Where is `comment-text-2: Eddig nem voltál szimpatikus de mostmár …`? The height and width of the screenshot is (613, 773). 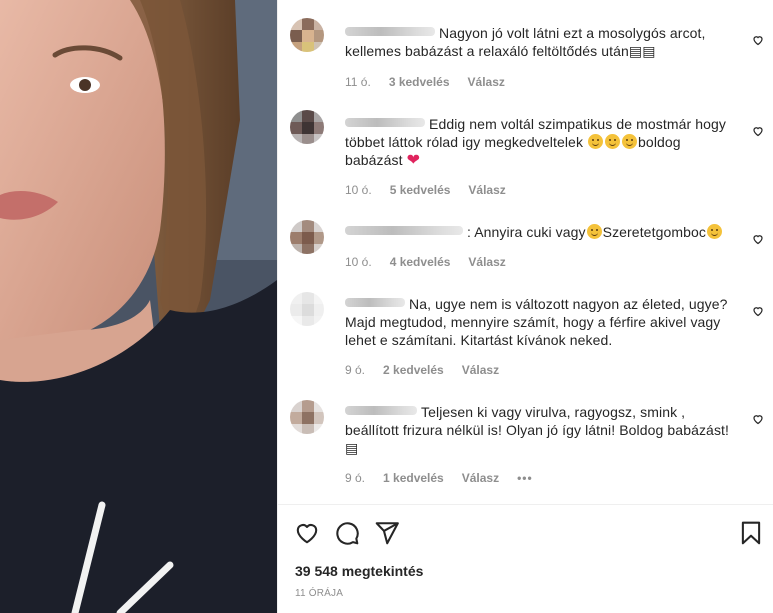 comment-text-2: Eddig nem voltál szimpatikus de mostmár … is located at coordinates (542, 142).